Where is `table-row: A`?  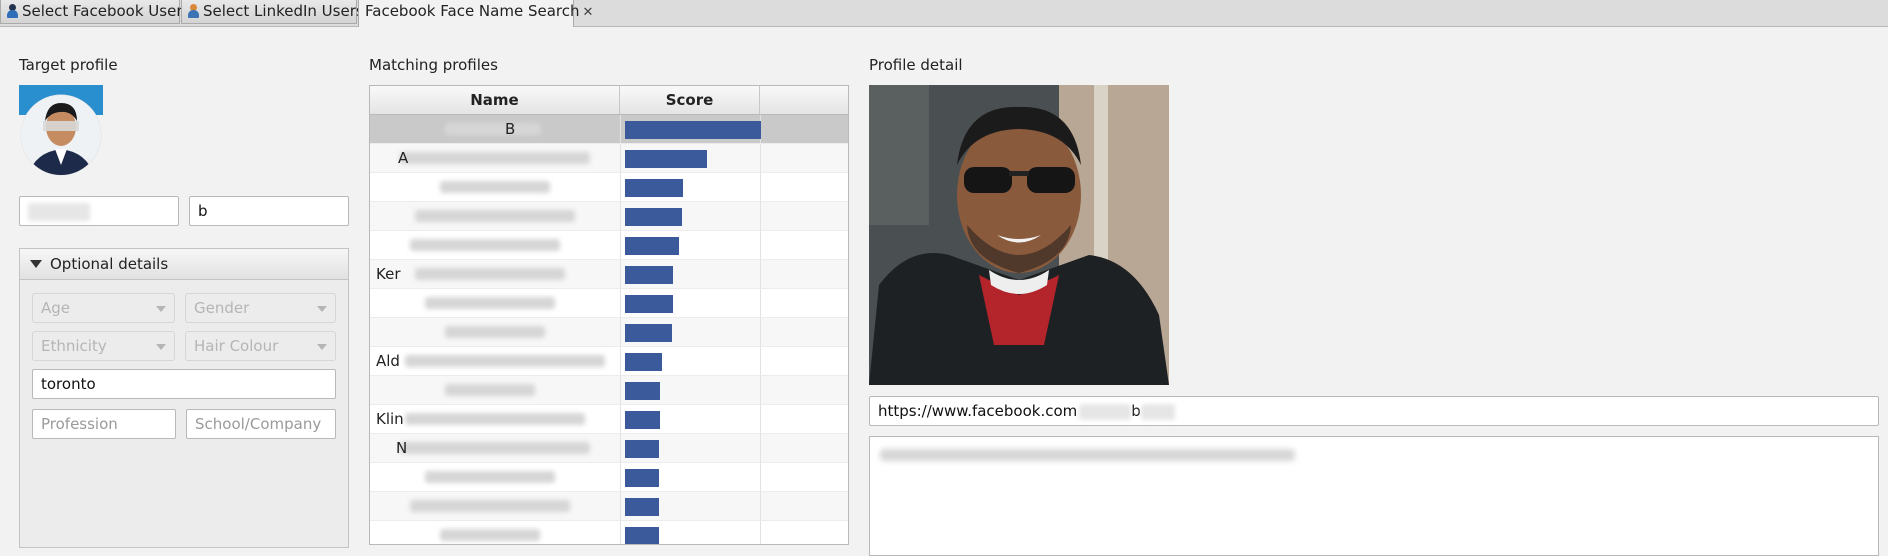
table-row: A is located at coordinates (609, 158).